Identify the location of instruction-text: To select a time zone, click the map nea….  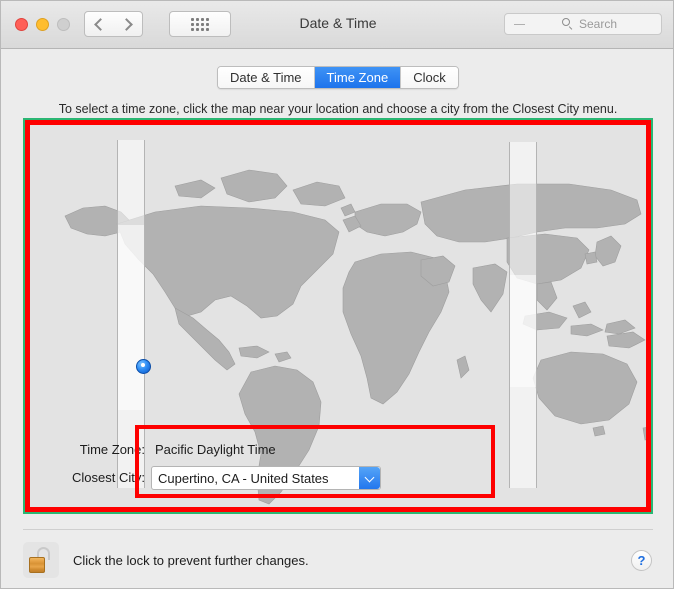
(338, 109).